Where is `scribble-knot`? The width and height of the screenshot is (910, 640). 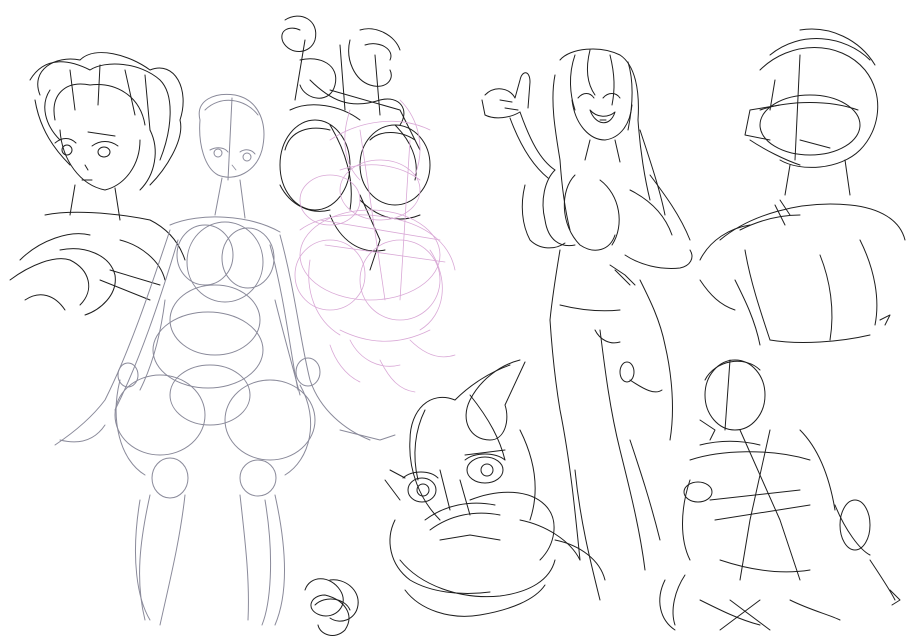 scribble-knot is located at coordinates (331, 607).